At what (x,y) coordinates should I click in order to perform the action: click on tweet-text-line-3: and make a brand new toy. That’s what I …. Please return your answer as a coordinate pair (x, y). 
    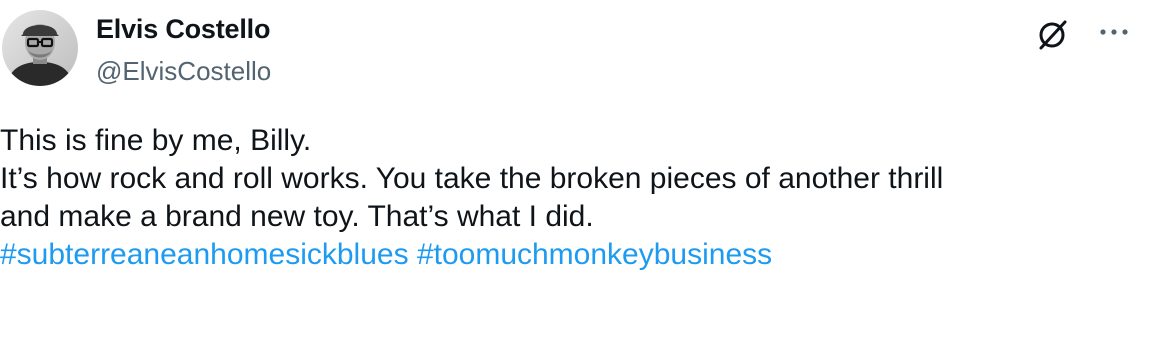
    Looking at the image, I should click on (297, 216).